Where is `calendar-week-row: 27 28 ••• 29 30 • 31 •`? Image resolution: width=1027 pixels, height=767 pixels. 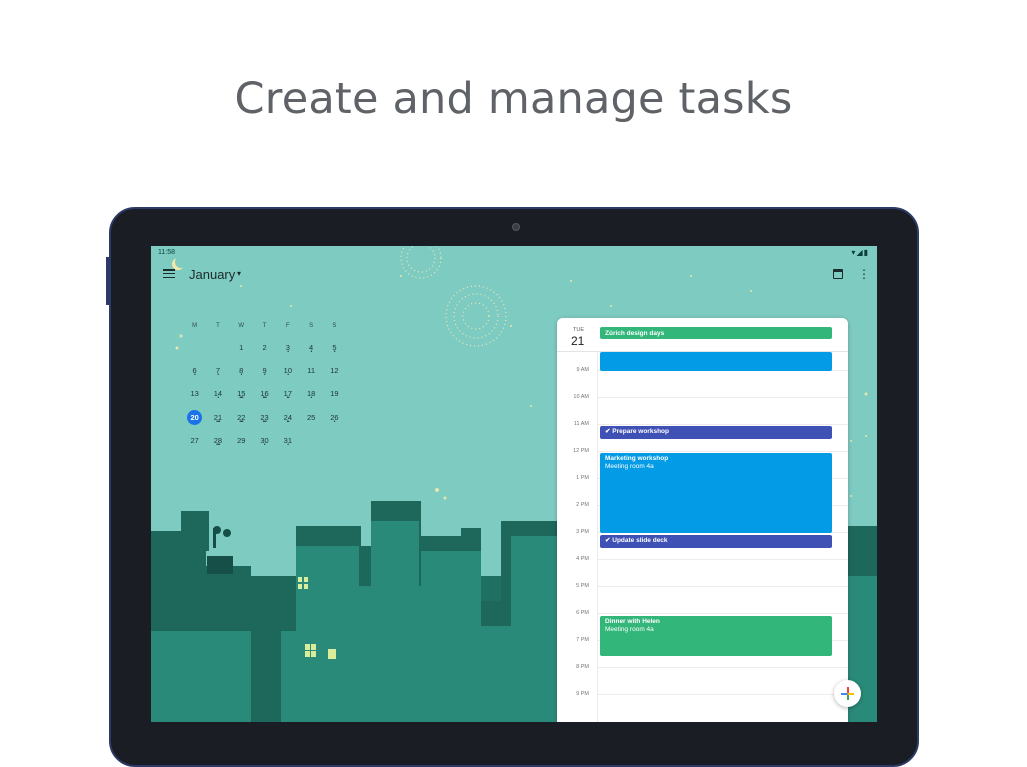
calendar-week-row: 27 28 ••• 29 30 • 31 • is located at coordinates (264, 447).